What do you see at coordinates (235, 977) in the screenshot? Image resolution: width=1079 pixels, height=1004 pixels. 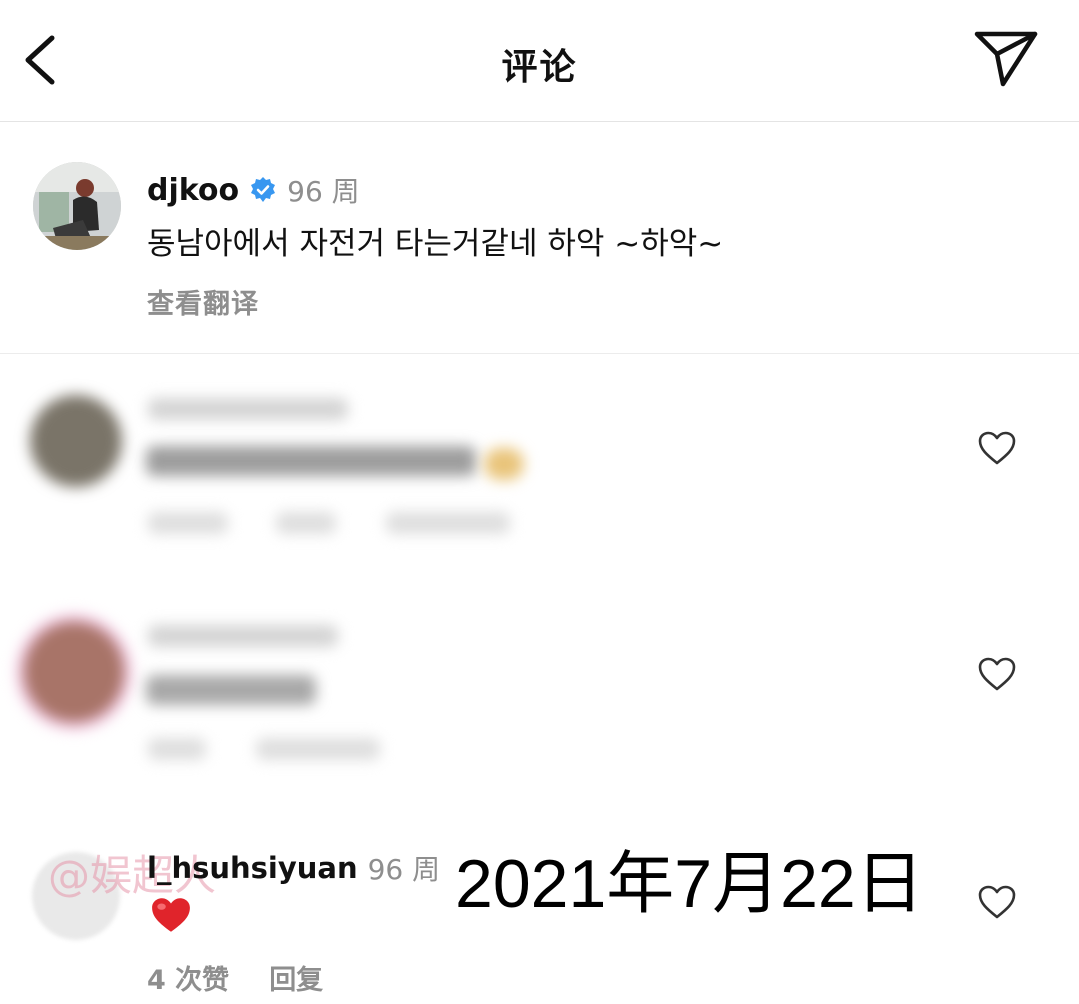 I see `comment-meta: 4 次赞 回复` at bounding box center [235, 977].